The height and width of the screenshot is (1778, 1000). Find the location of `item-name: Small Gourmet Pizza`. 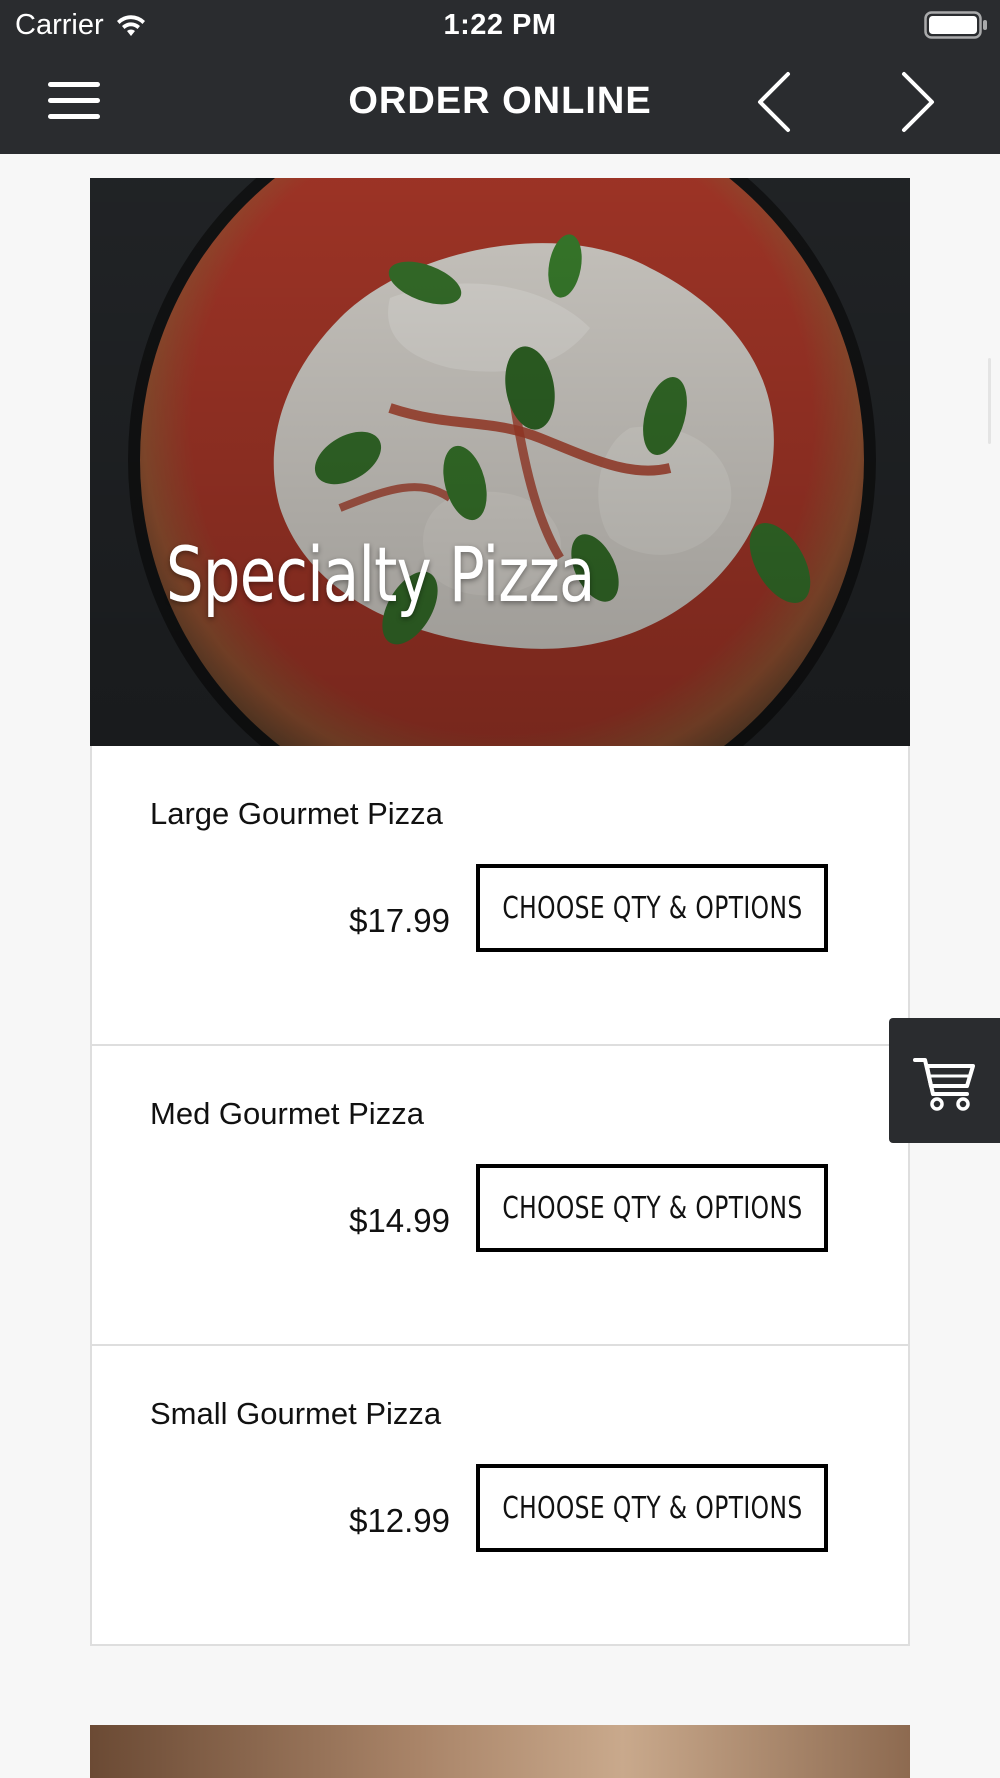

item-name: Small Gourmet Pizza is located at coordinates (296, 1413).